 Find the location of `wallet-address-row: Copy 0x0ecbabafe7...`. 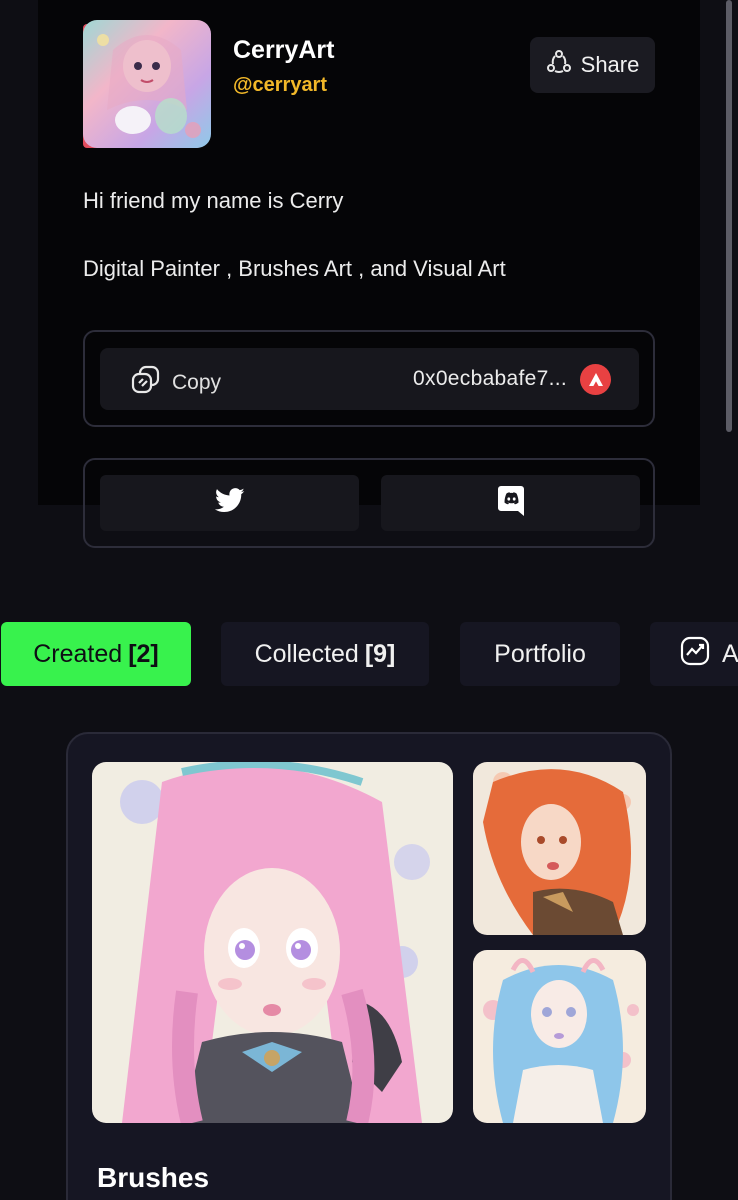

wallet-address-row: Copy 0x0ecbabafe7... is located at coordinates (369, 379).